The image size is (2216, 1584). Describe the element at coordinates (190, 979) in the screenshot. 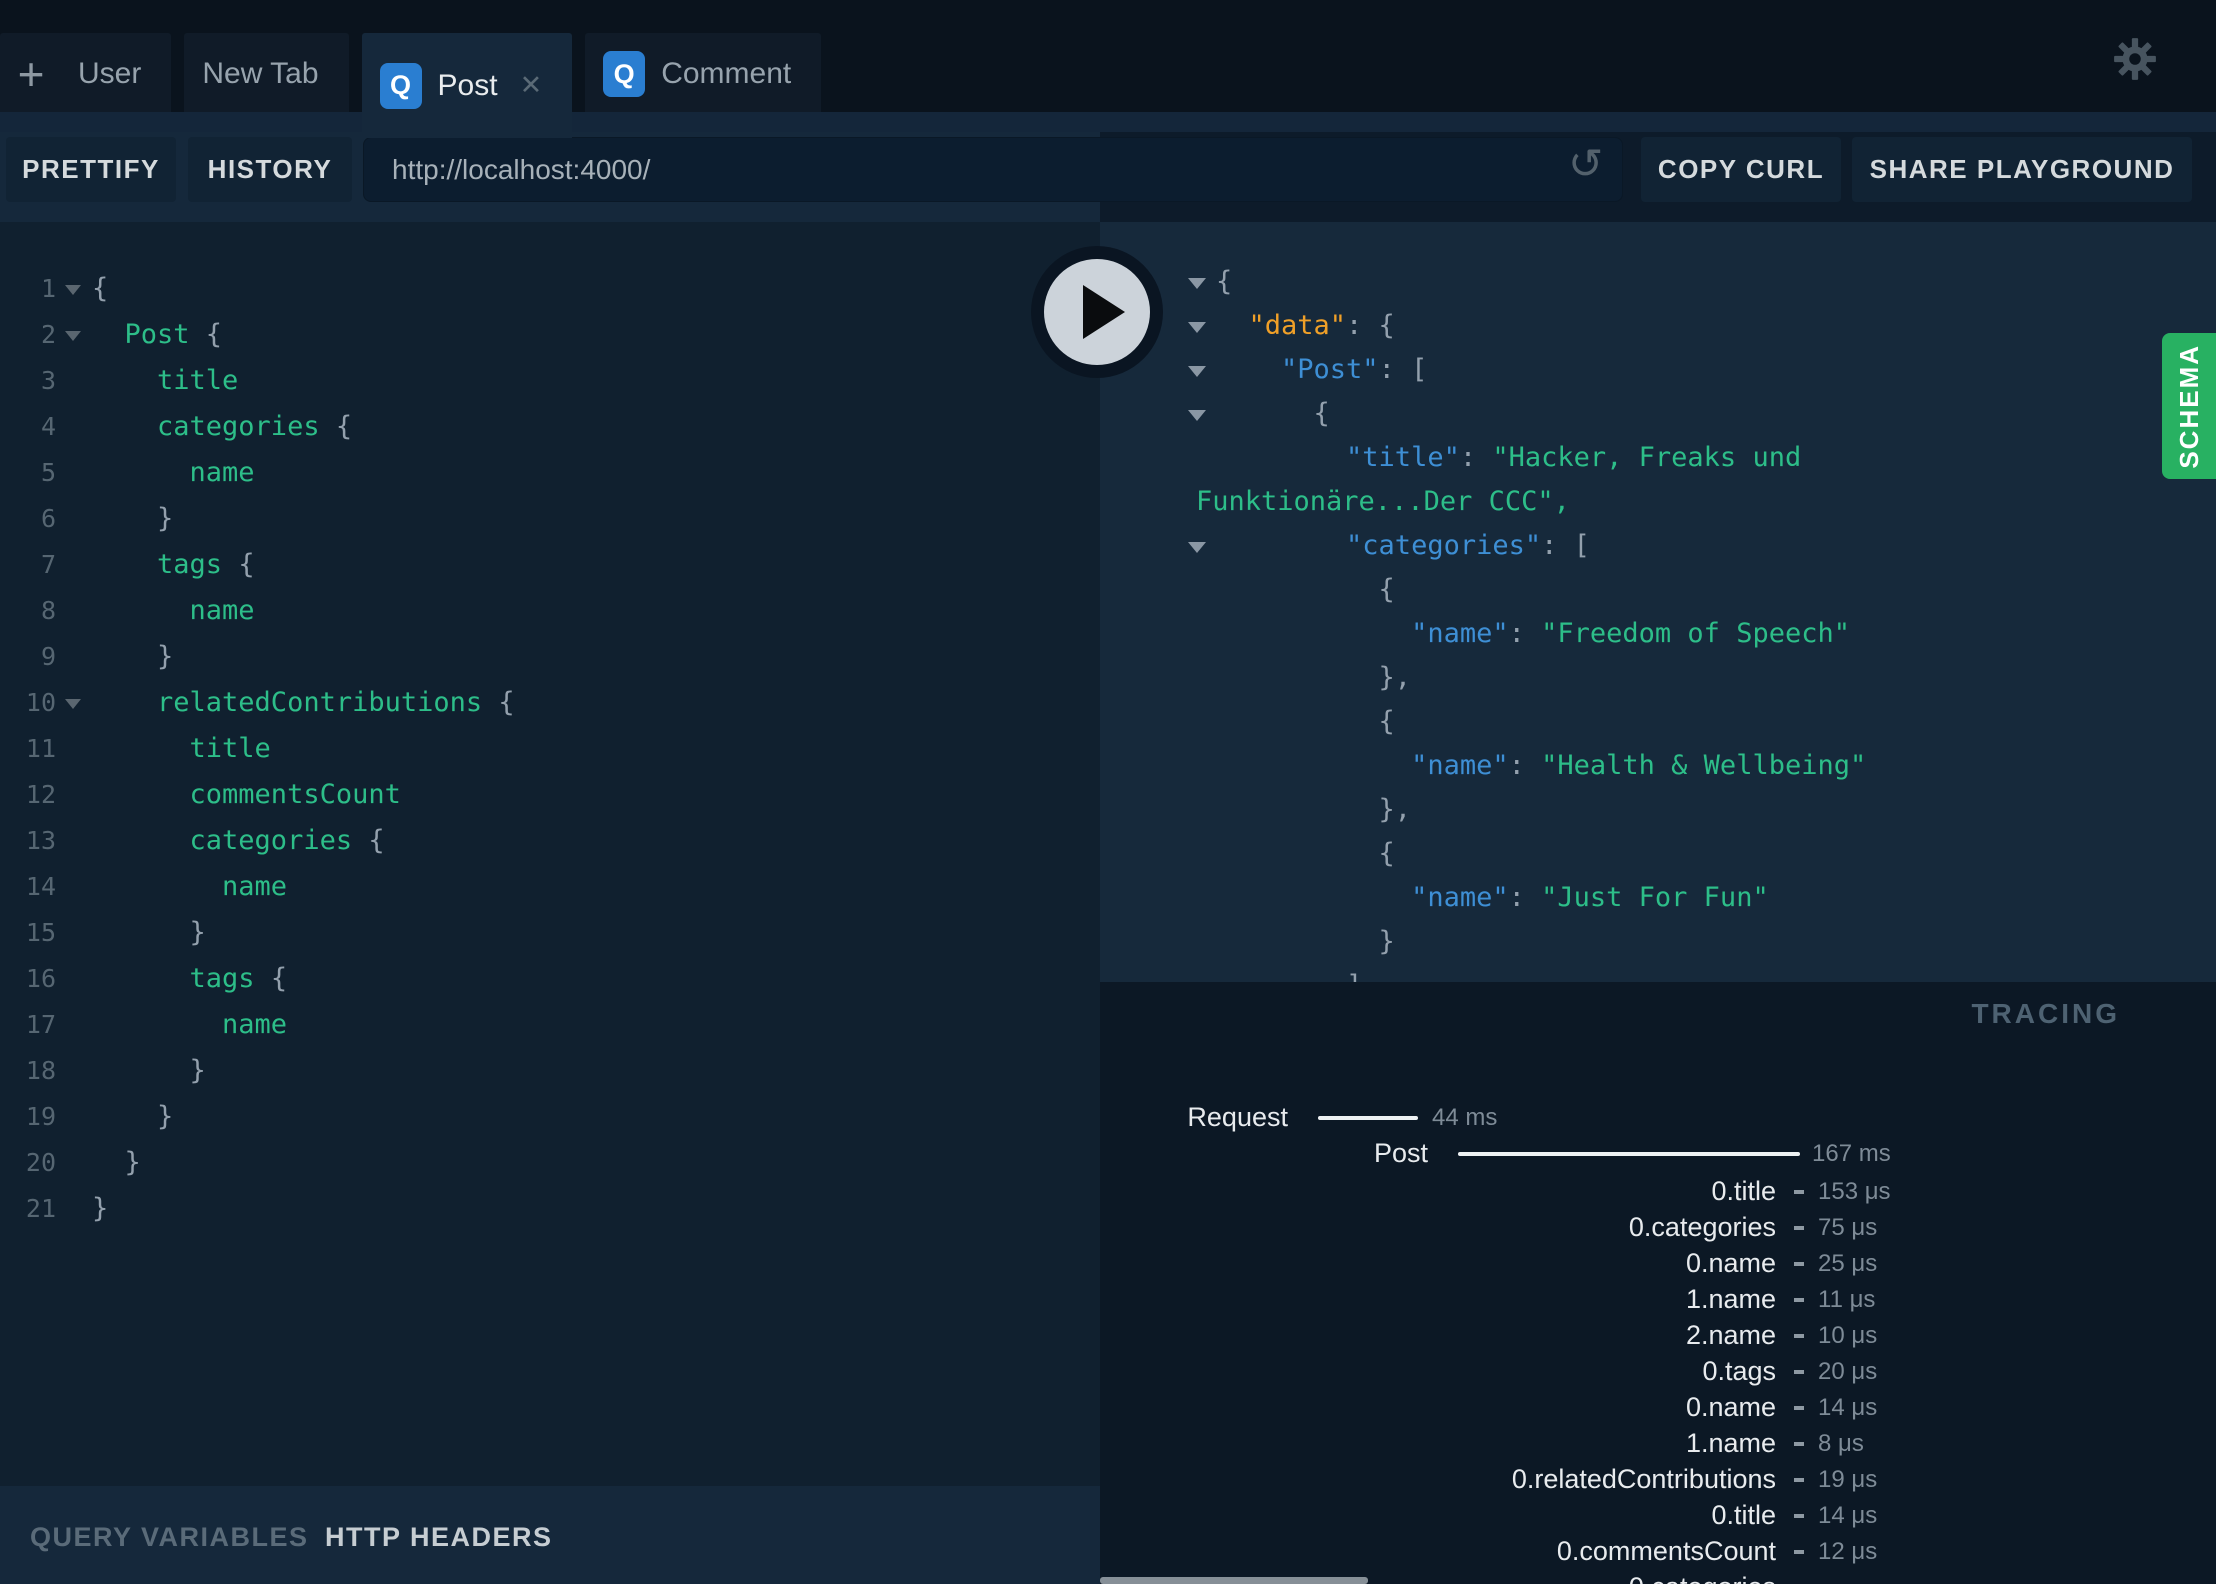

I see `code-text: tags {` at that location.